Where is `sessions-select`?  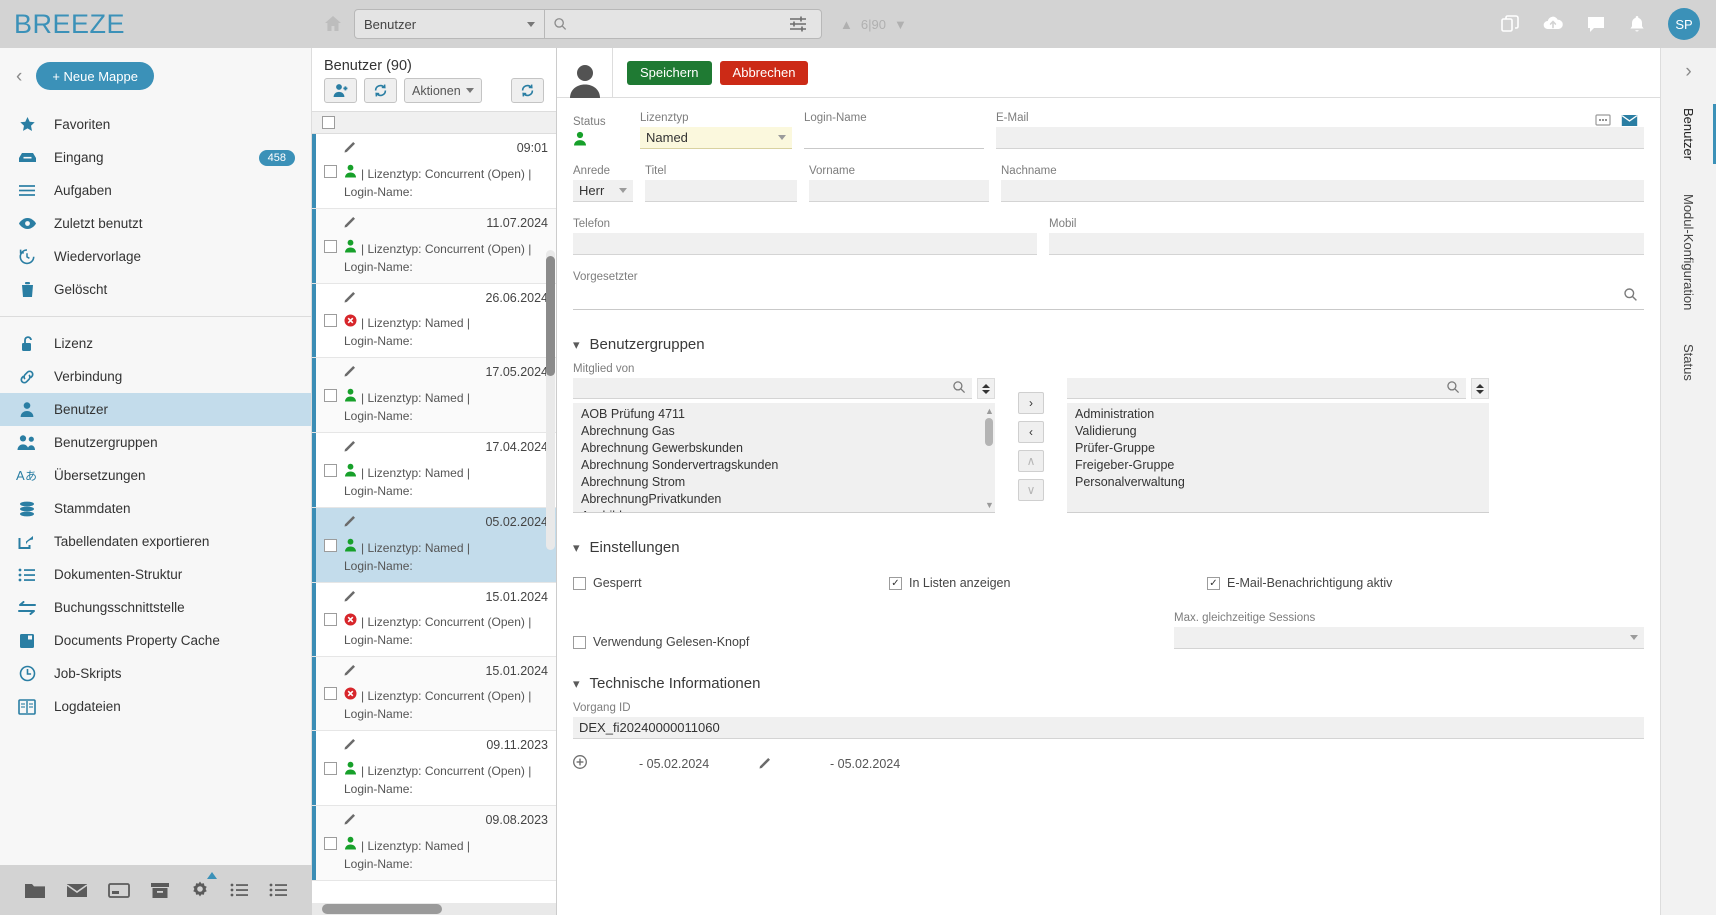
sessions-select is located at coordinates (1409, 638).